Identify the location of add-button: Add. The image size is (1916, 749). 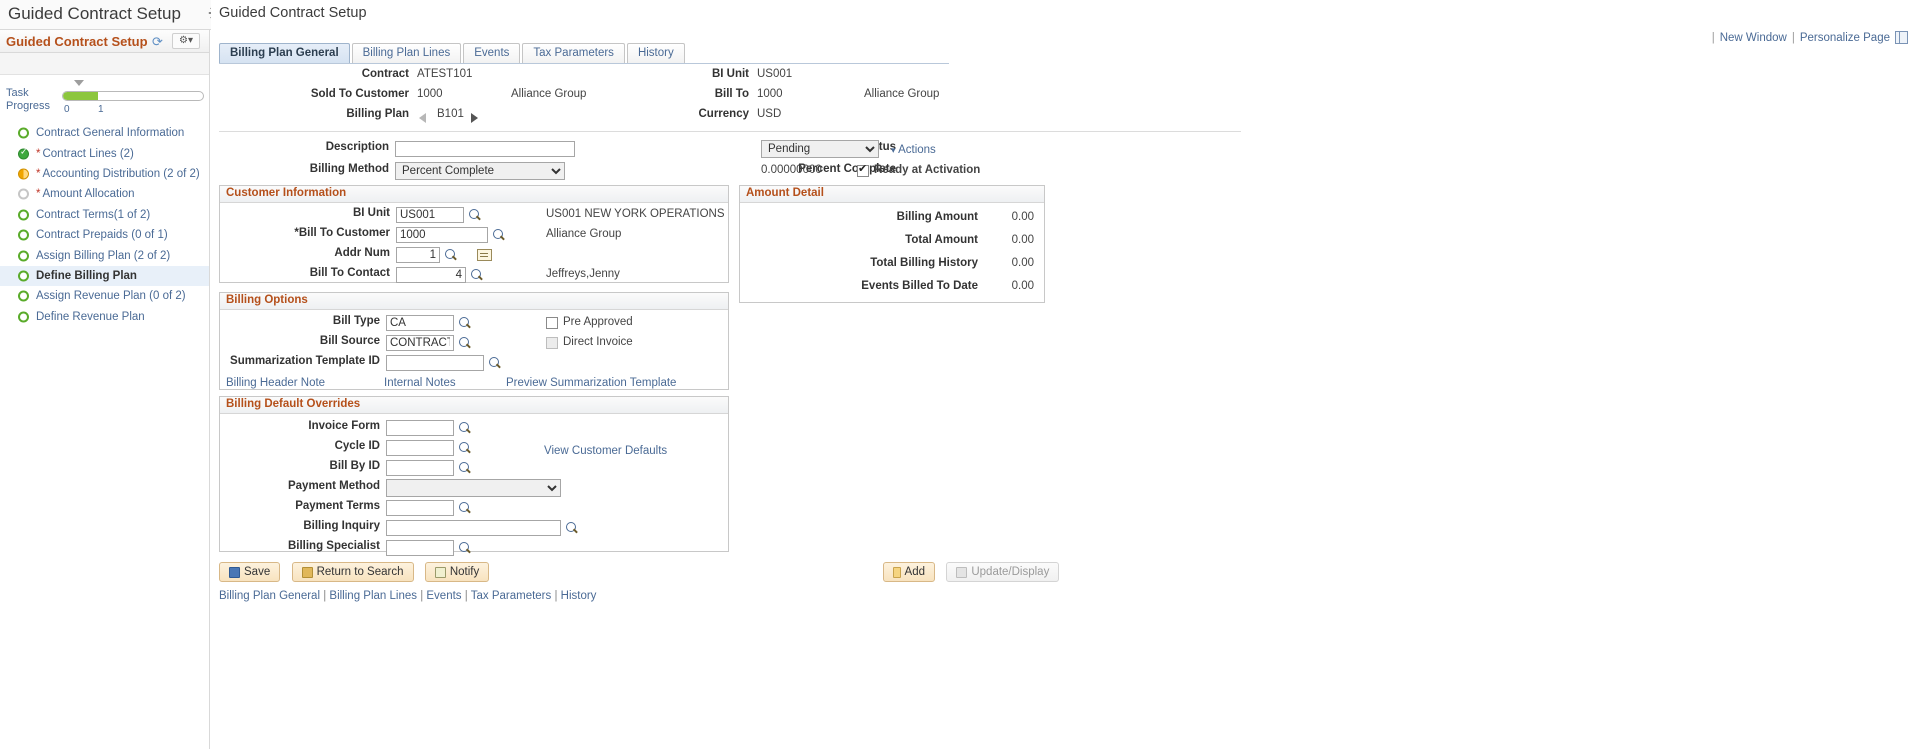
(909, 572).